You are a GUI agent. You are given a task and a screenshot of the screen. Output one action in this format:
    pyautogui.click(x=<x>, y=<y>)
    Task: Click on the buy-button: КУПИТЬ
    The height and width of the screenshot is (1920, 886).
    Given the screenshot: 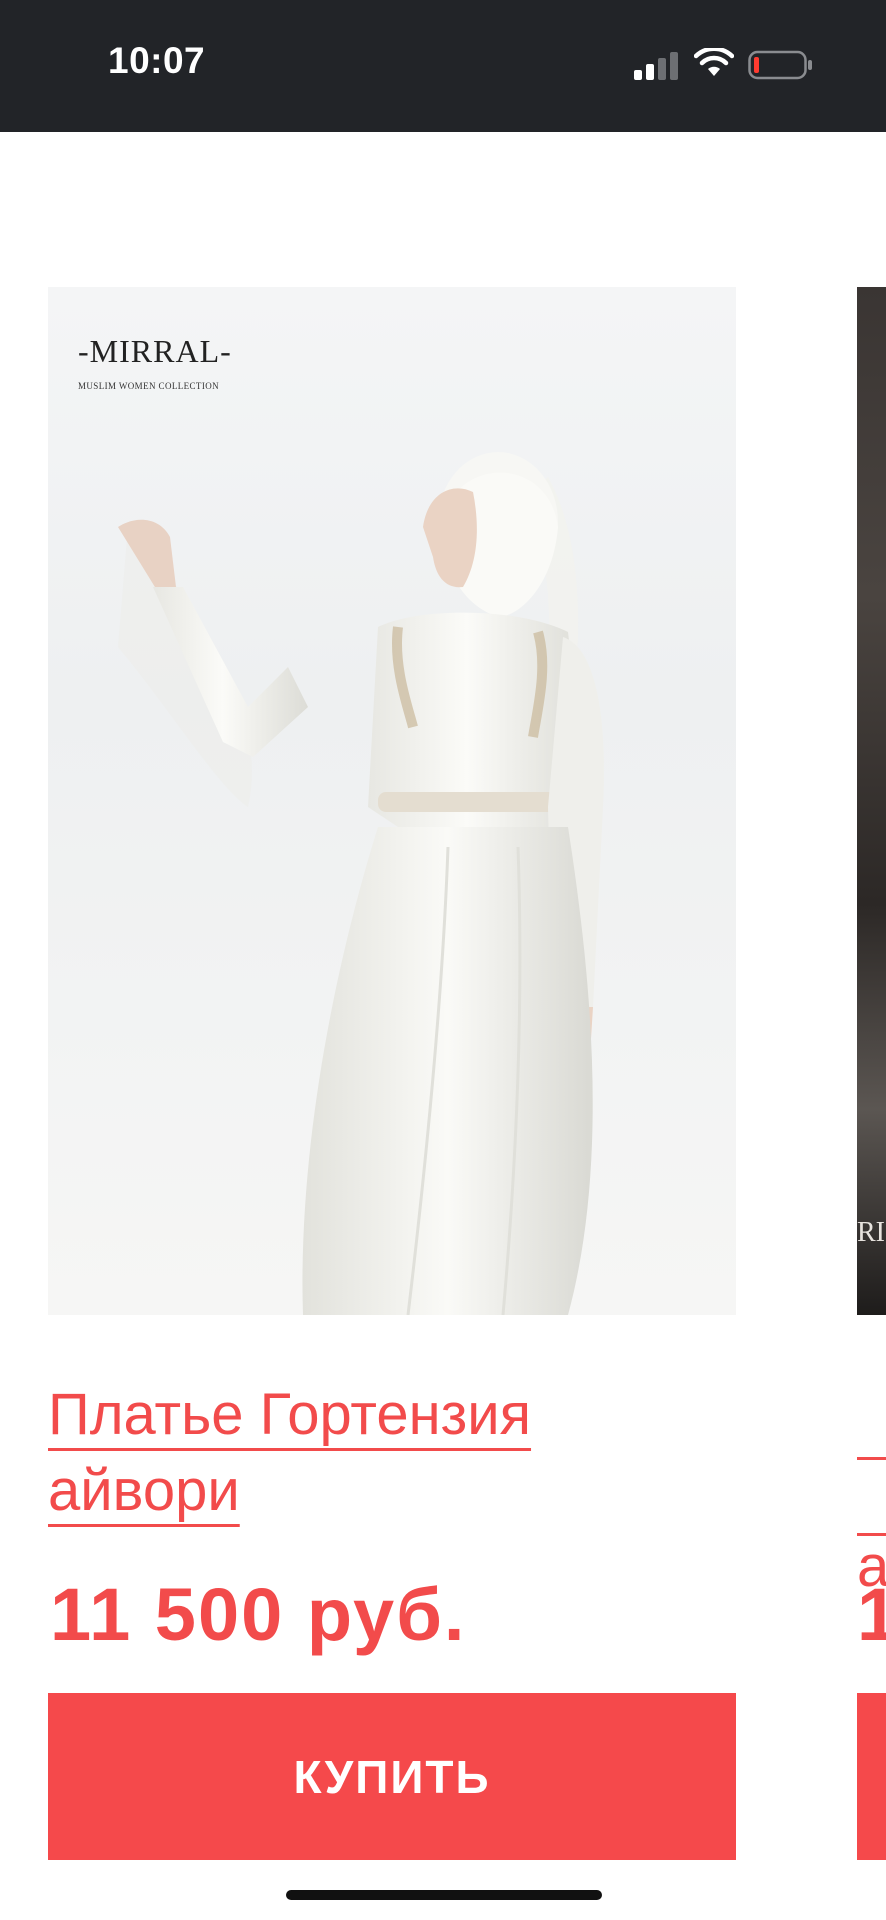 What is the action you would take?
    pyautogui.click(x=392, y=1776)
    